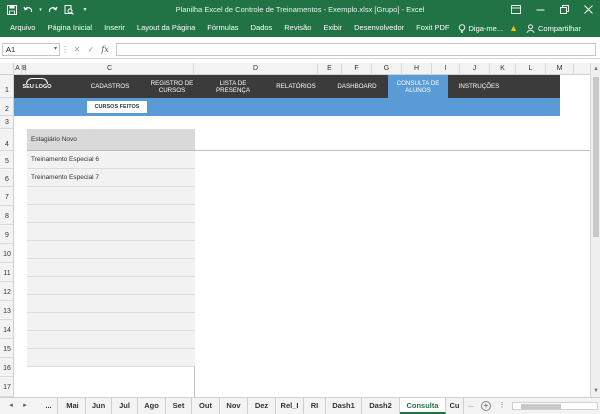  What do you see at coordinates (222, 28) in the screenshot?
I see `tab-formulas: Fórmulas` at bounding box center [222, 28].